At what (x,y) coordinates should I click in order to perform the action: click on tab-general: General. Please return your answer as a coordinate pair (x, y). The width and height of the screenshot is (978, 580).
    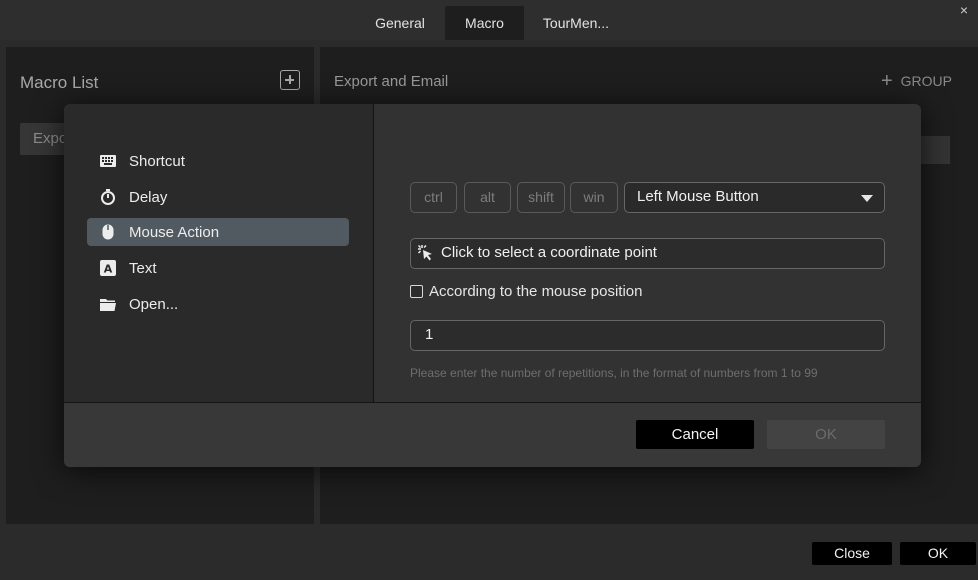
    Looking at the image, I should click on (400, 23).